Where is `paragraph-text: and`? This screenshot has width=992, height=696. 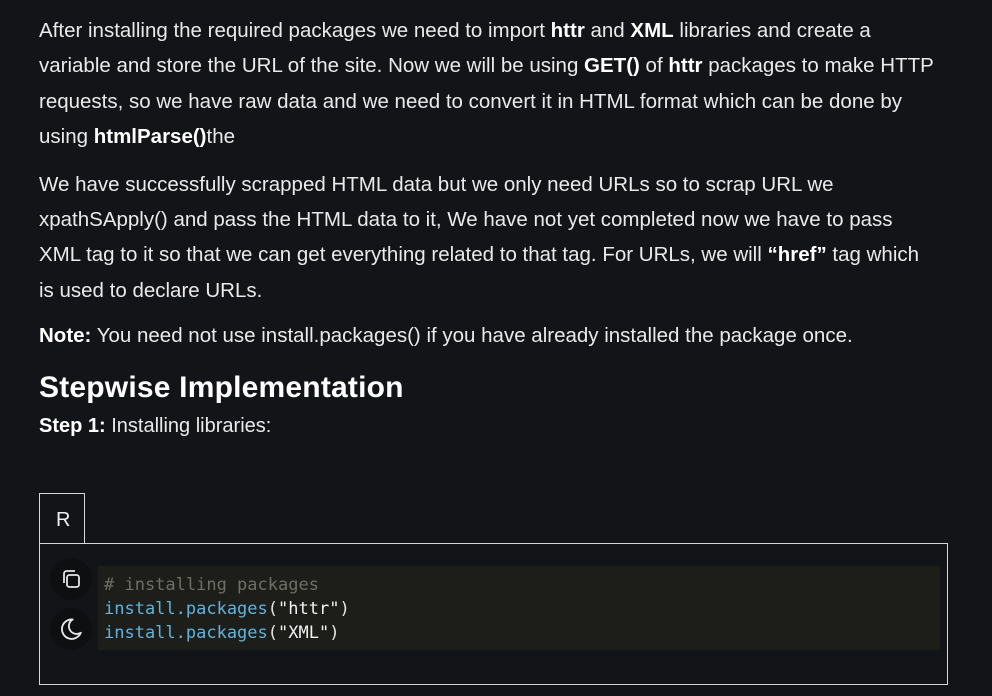 paragraph-text: and is located at coordinates (607, 30).